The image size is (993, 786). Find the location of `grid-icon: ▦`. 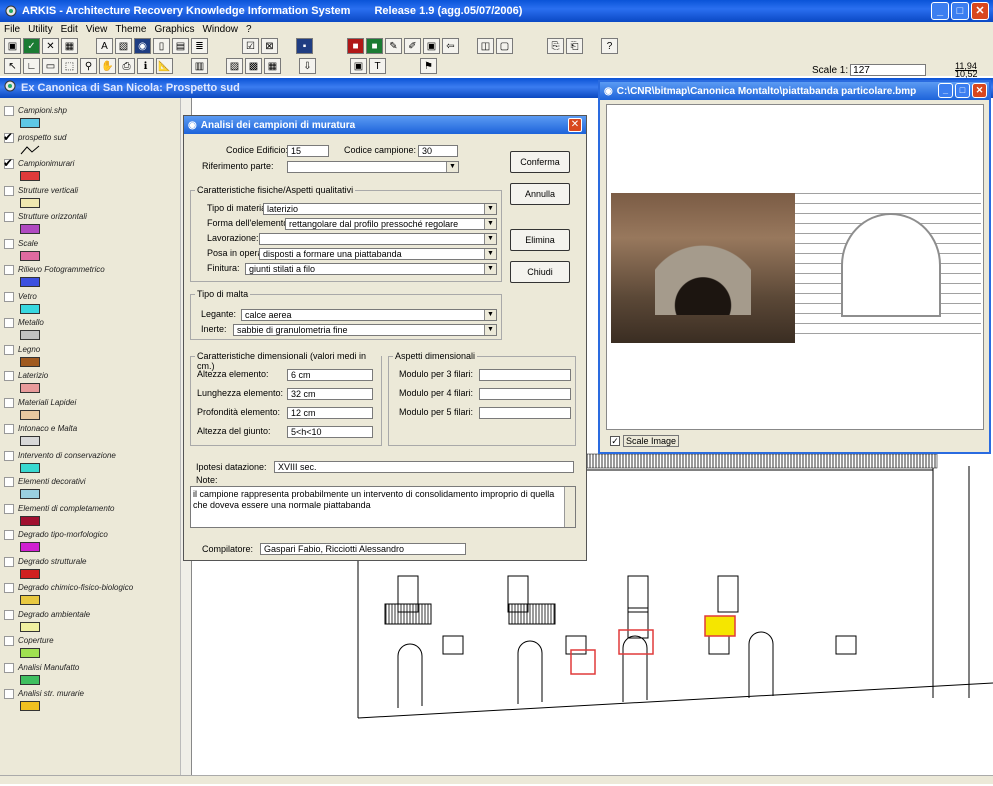

grid-icon: ▦ is located at coordinates (69, 46).